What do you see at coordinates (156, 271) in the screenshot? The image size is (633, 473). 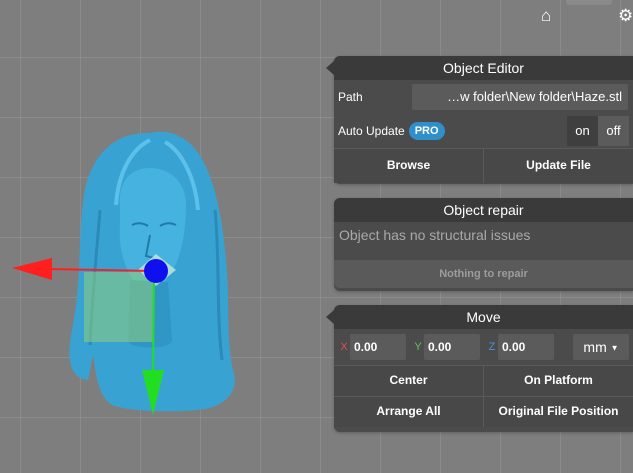 I see `gizmo-center` at bounding box center [156, 271].